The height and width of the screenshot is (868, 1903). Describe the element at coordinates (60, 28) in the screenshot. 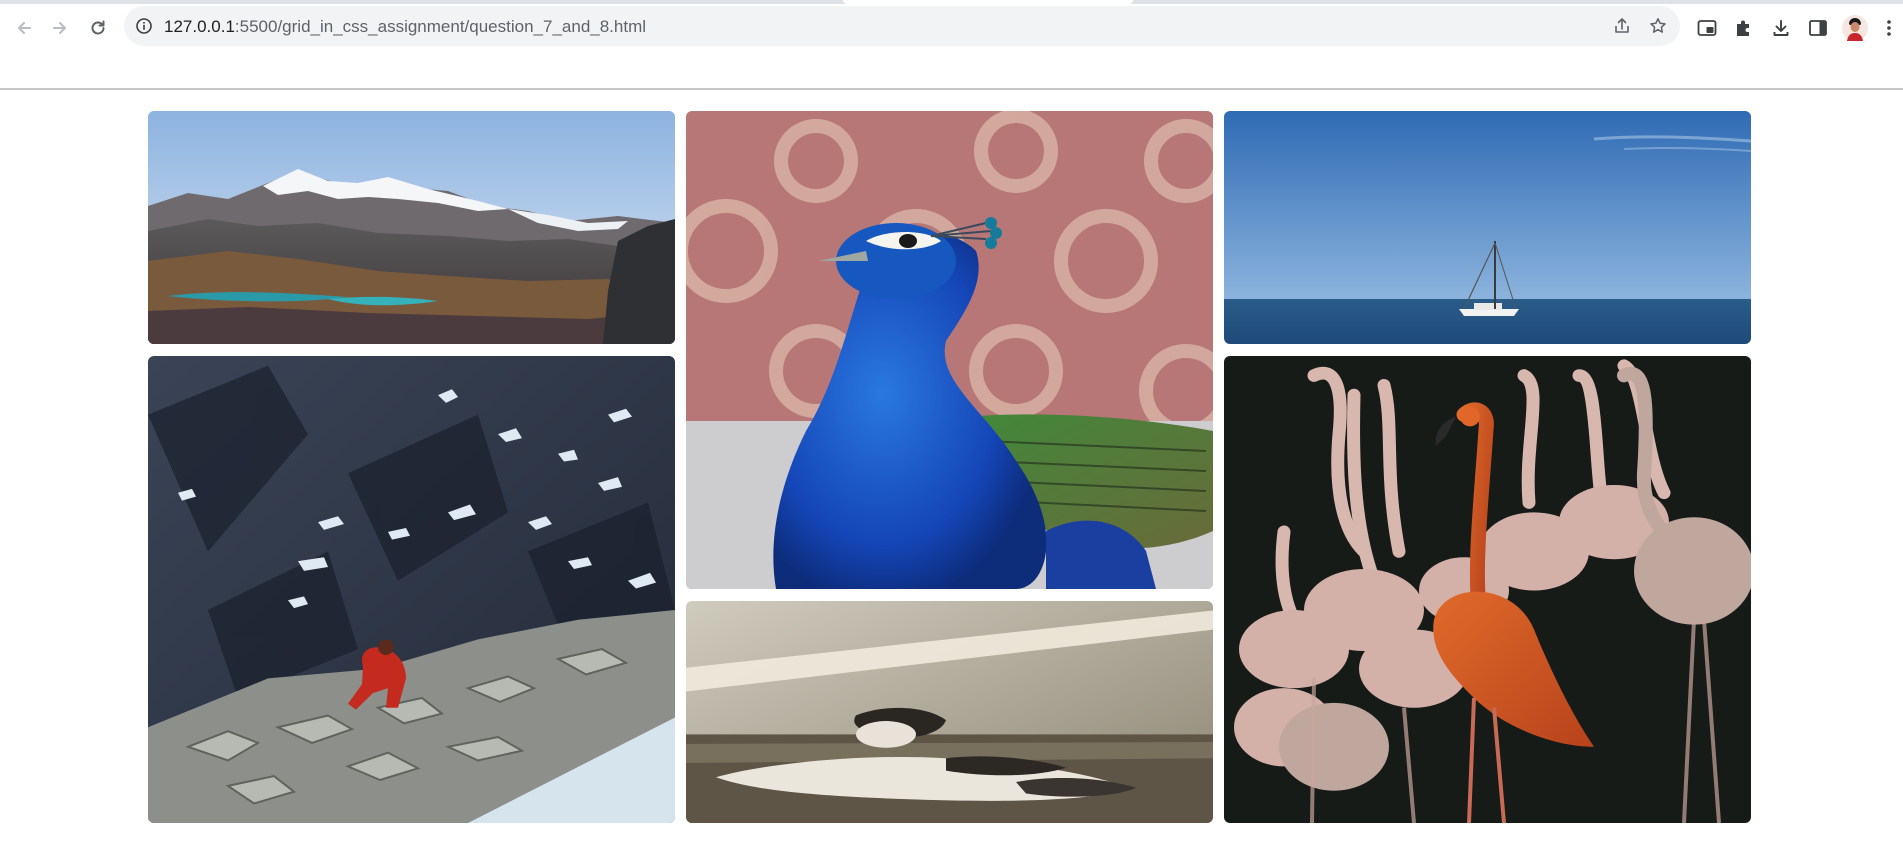

I see `forward-icon` at that location.